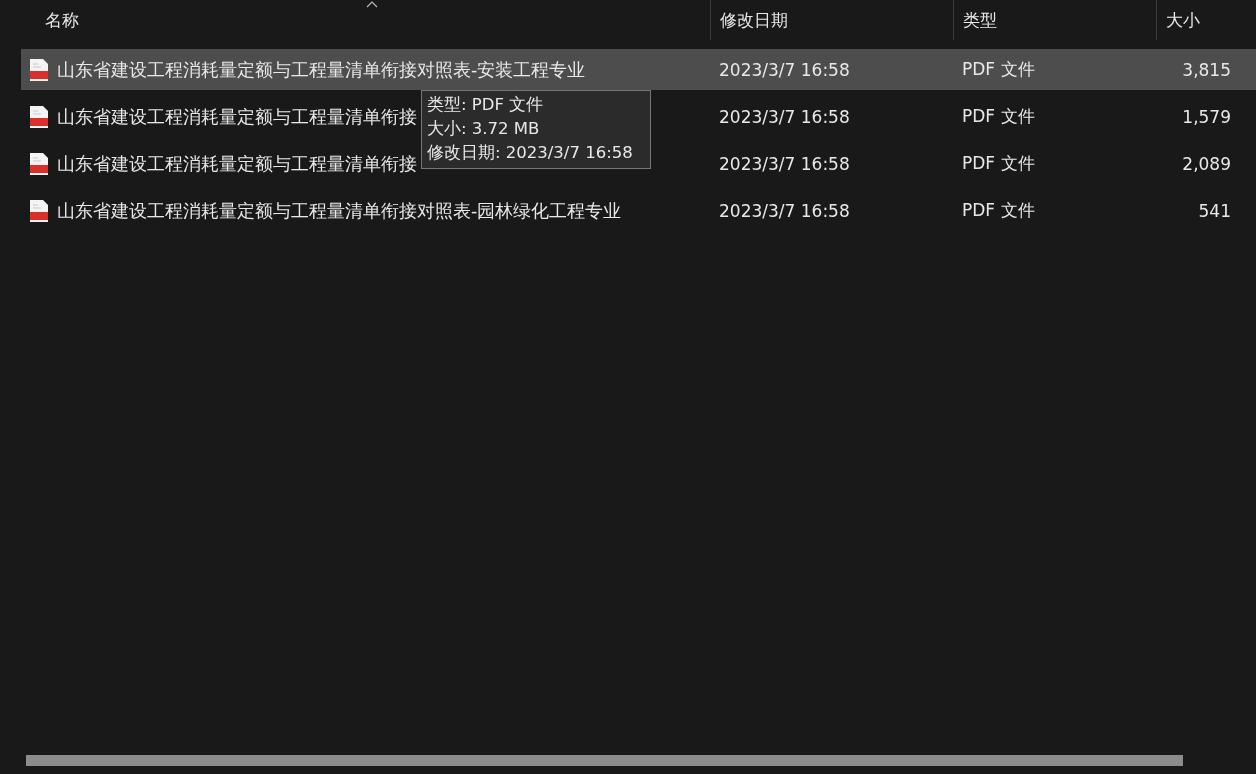 Image resolution: width=1256 pixels, height=774 pixels. Describe the element at coordinates (486, 105) in the screenshot. I see `tooltip-line: 类型: PDF 文件` at that location.